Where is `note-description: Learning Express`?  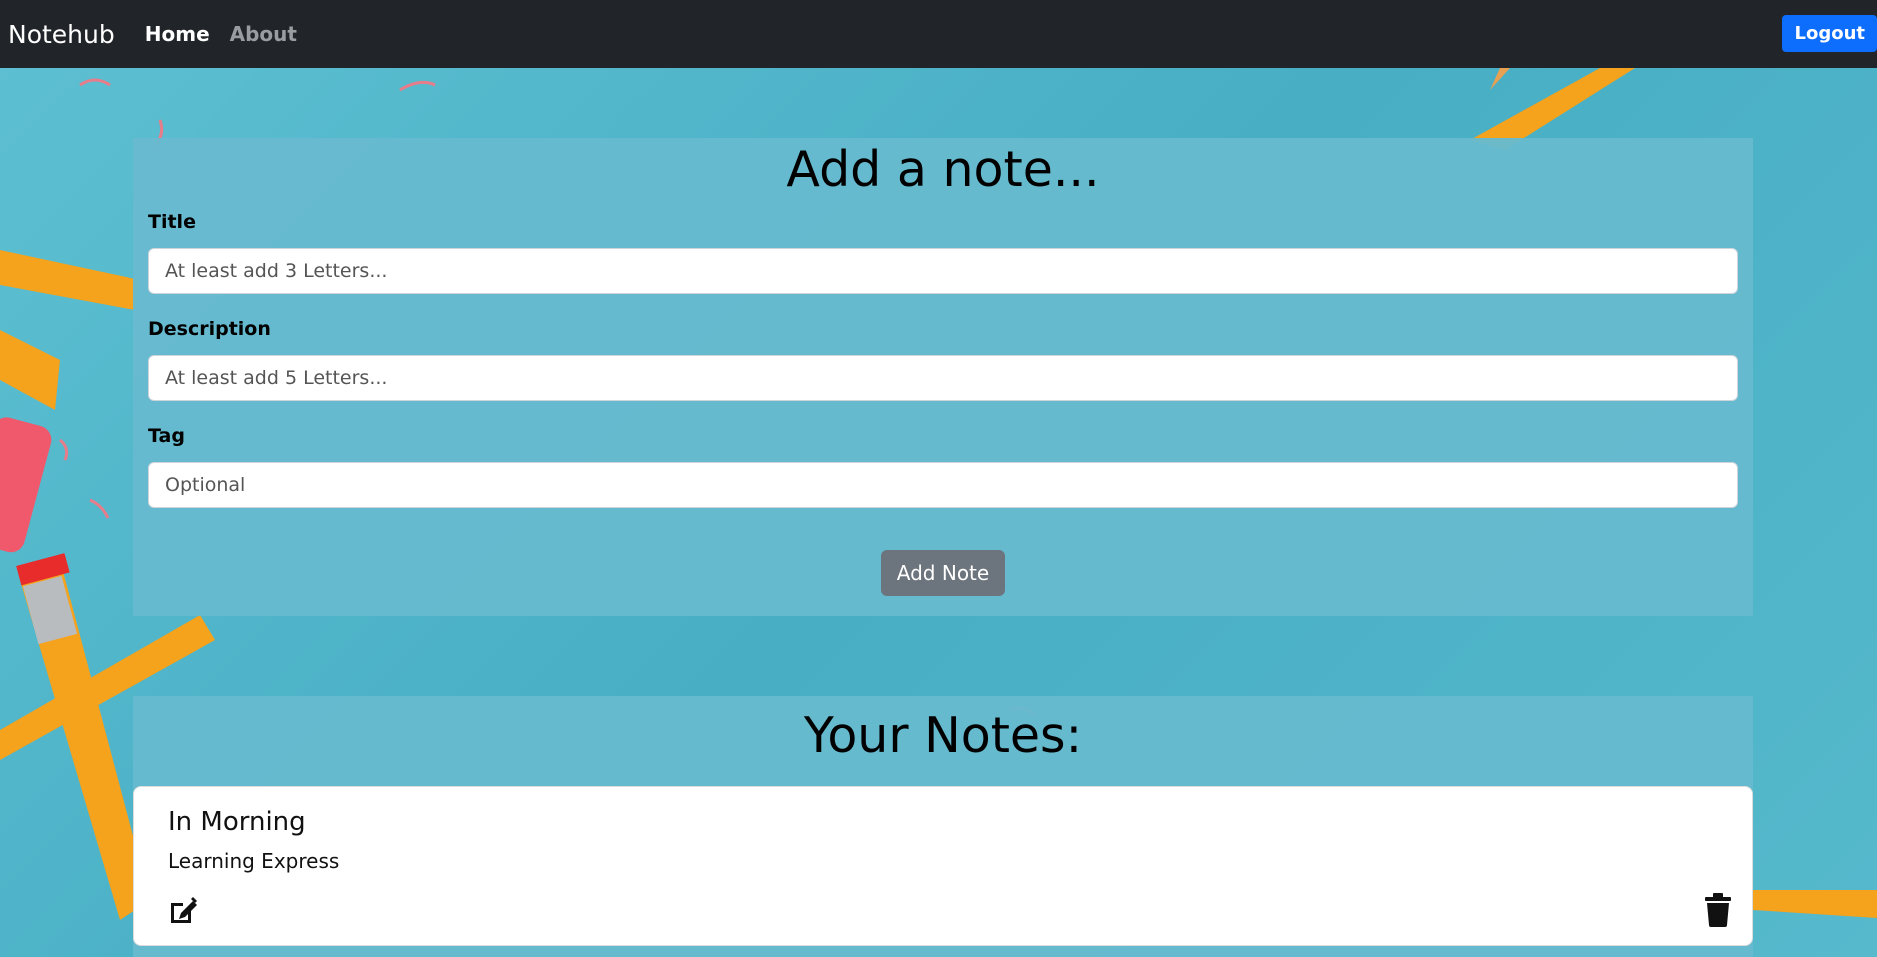
note-description: Learning Express is located at coordinates (254, 861).